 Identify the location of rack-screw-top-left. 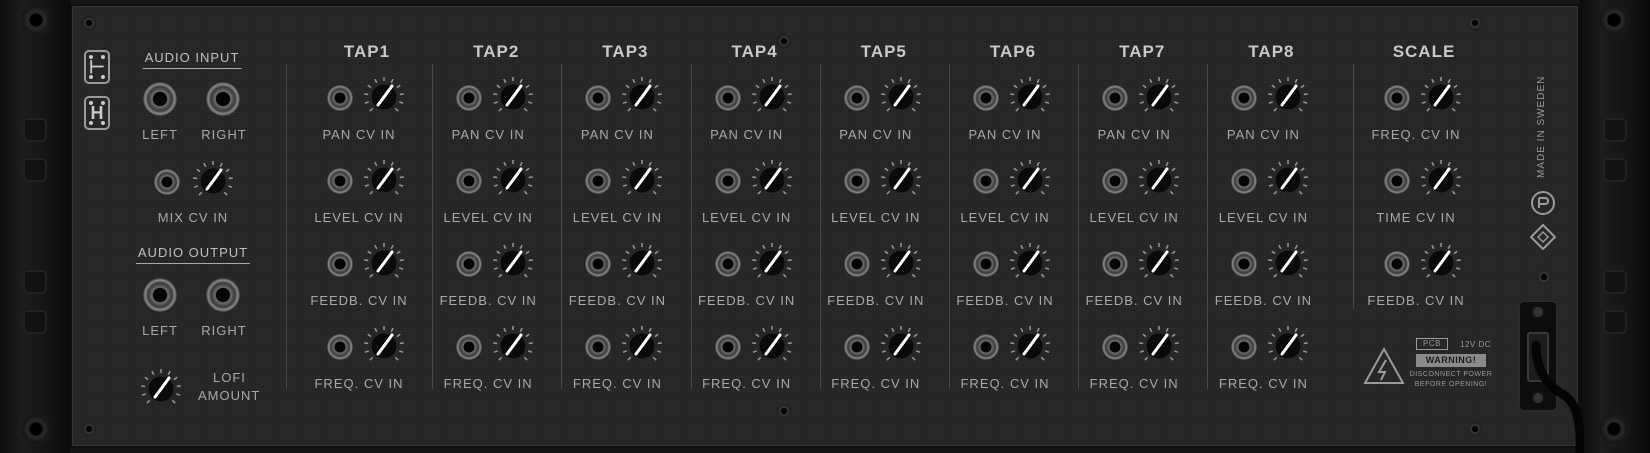
(36, 20).